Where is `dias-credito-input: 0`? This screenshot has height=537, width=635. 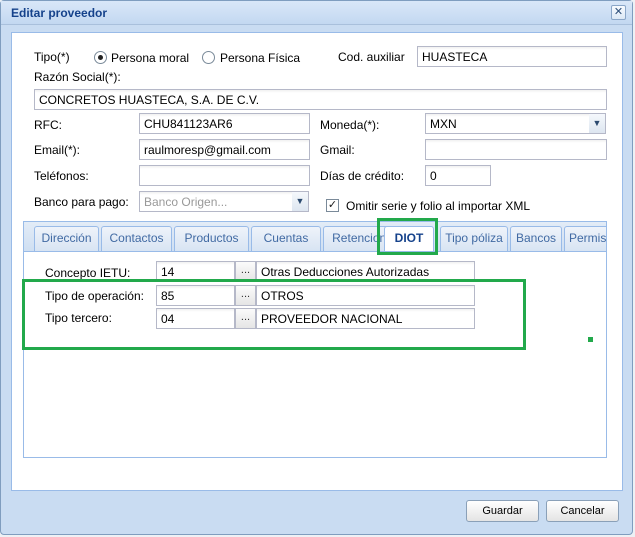 dias-credito-input: 0 is located at coordinates (458, 175).